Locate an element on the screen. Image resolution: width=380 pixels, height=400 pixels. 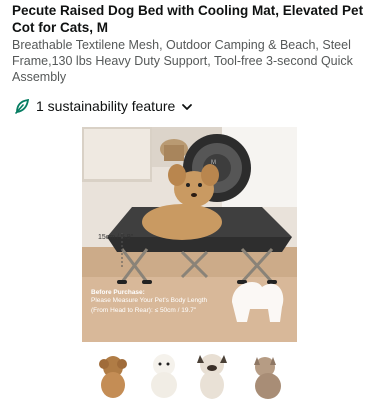
before-purchase-label: Before Purchase: is located at coordinates (118, 292).